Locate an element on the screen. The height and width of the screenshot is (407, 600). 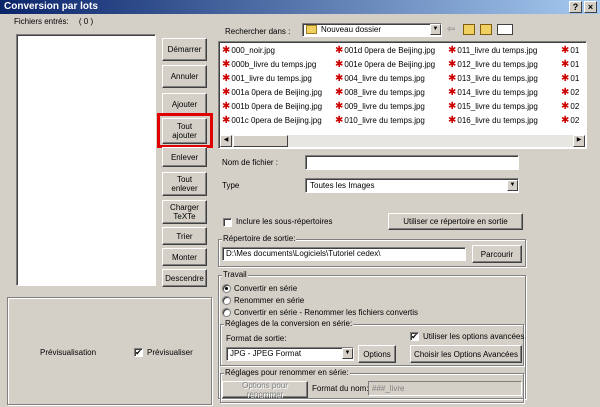
type-value: Toutes les Images is located at coordinates (342, 185).